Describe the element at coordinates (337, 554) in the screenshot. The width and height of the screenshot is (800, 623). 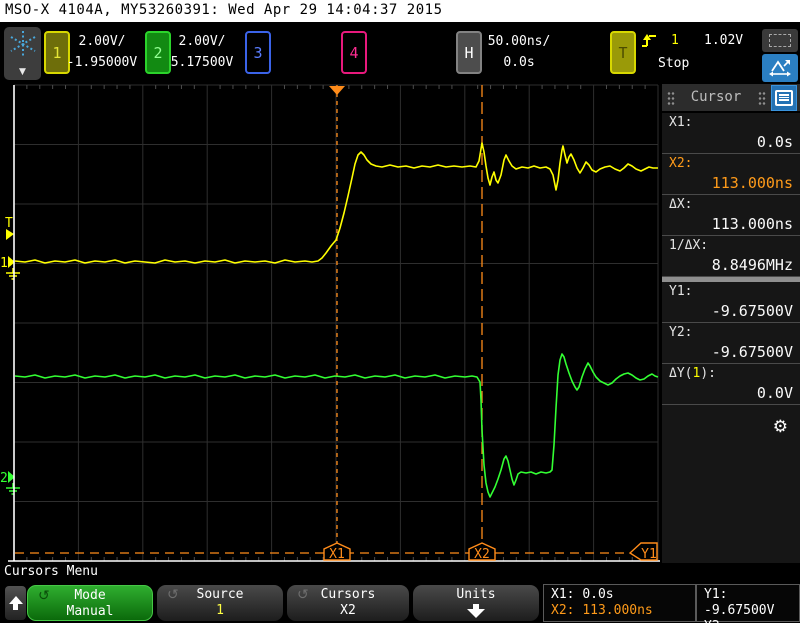
I see `cursor-x1-flag-label: X1` at that location.